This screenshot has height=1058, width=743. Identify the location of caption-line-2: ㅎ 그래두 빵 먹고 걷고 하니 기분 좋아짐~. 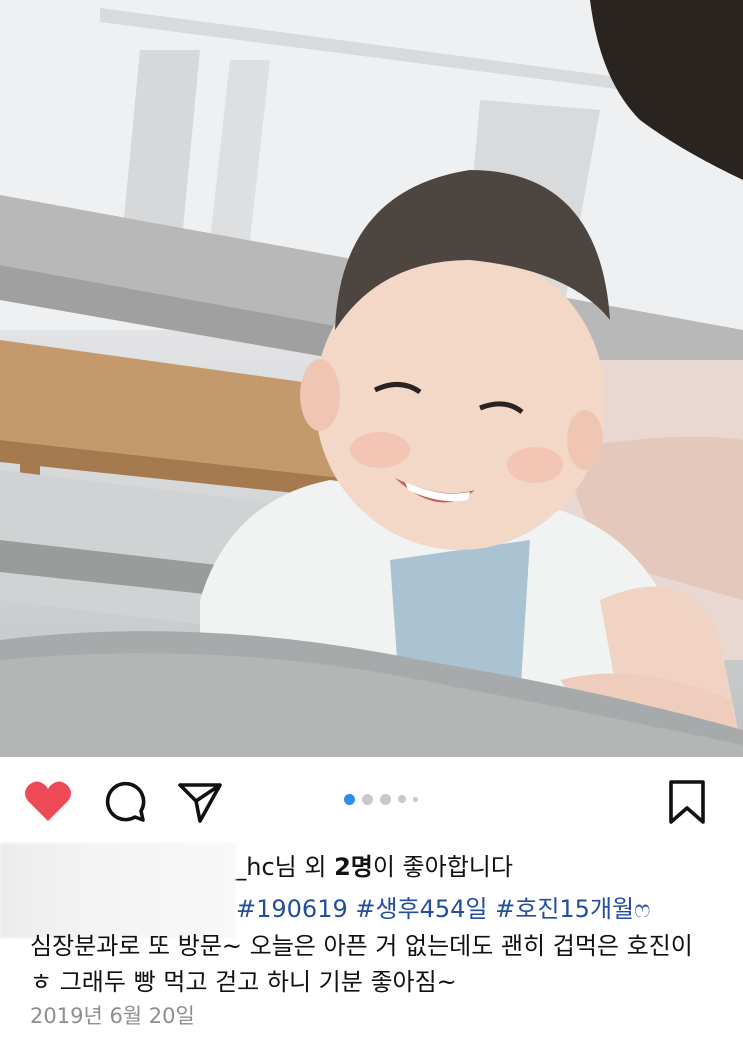
(243, 982).